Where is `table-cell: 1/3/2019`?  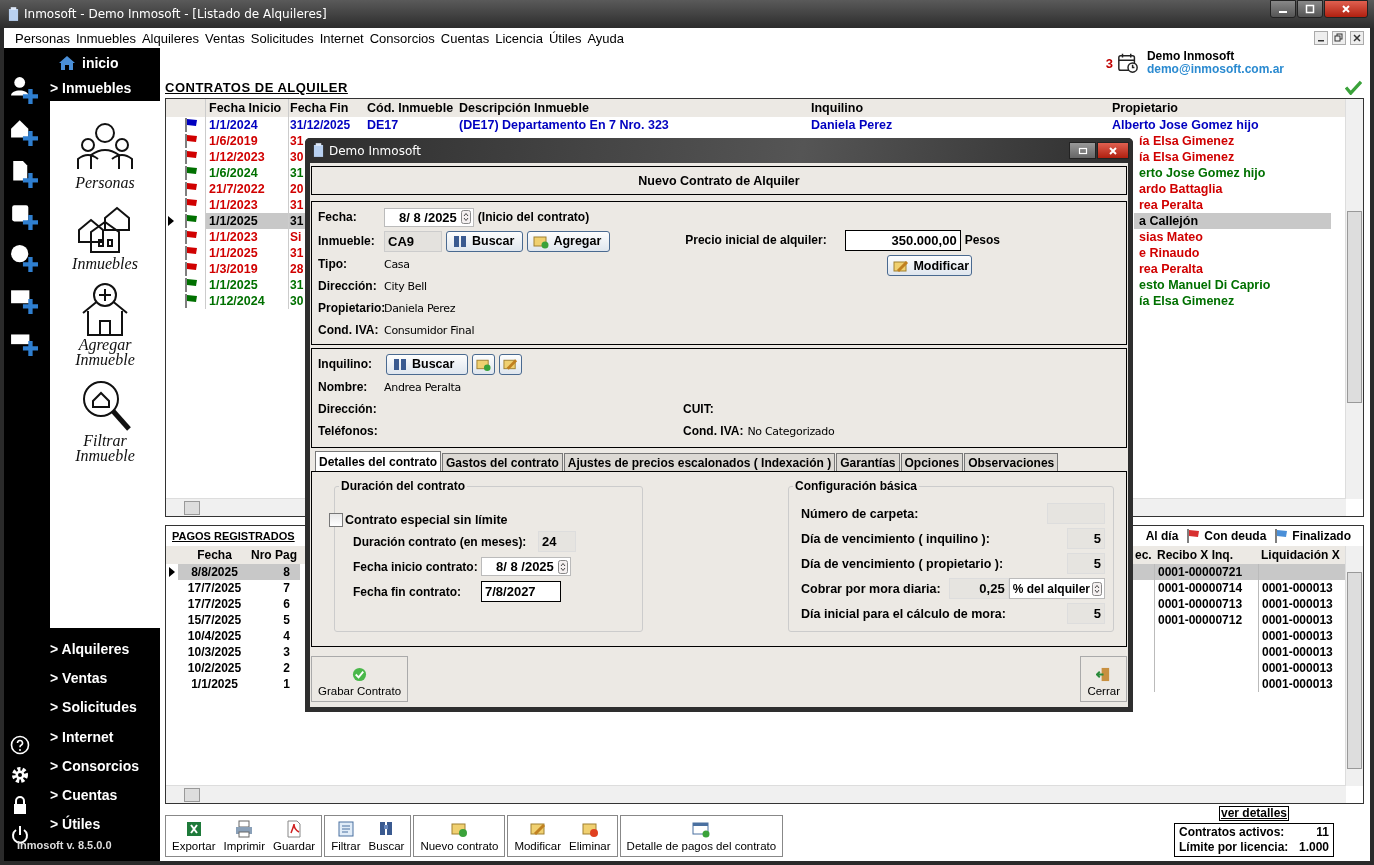
table-cell: 1/3/2019 is located at coordinates (246, 269).